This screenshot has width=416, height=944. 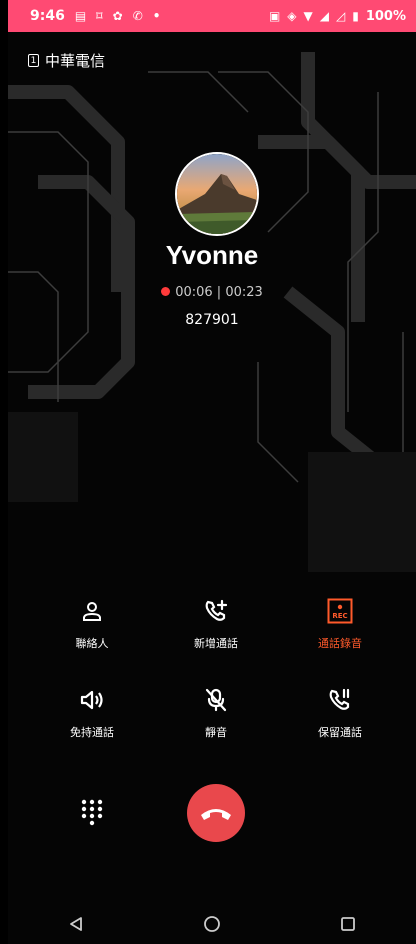 I want to click on home-button, so click(x=212, y=924).